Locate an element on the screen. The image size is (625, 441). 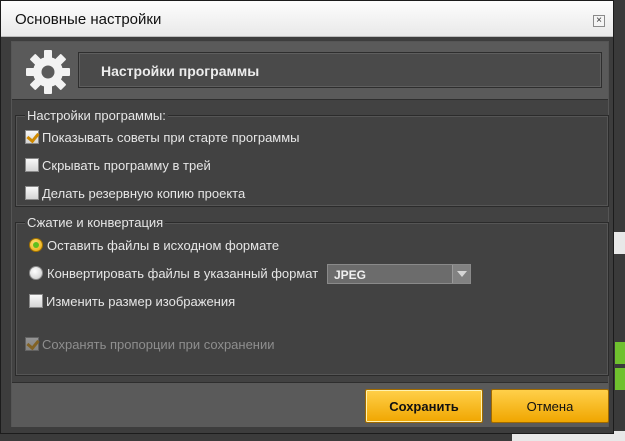
option-convert-format: Конвертировать файлы в указанный формат is located at coordinates (173, 273).